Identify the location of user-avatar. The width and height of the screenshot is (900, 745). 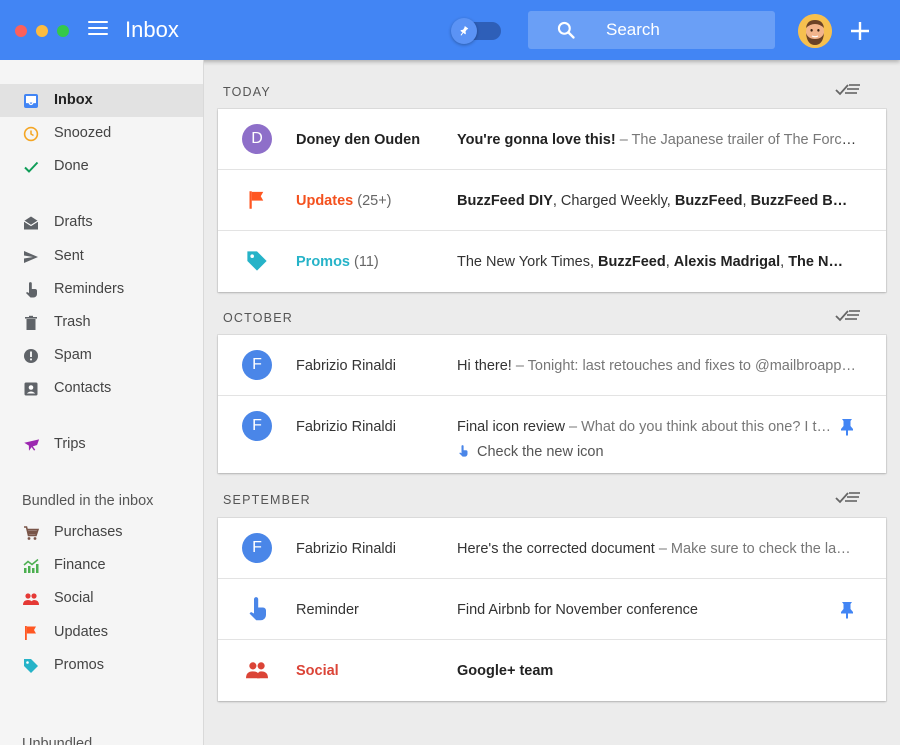
(815, 31).